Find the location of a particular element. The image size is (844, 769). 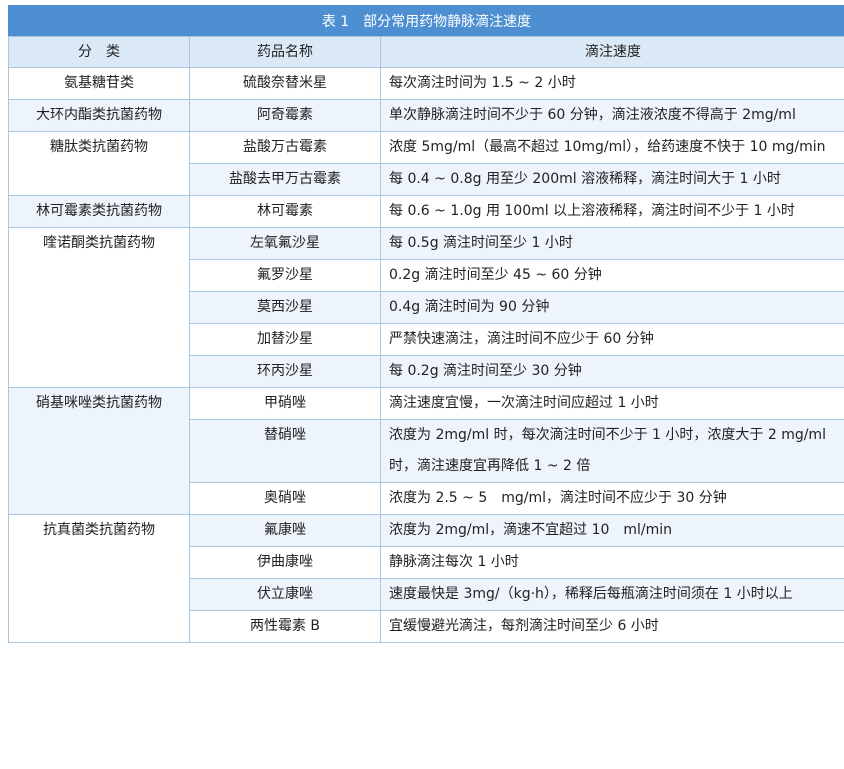

infusion-rate-cell: 单次静脉滴注时间不少于 60 分钟，滴注液浓度不得高于 2mg/ml is located at coordinates (612, 116).